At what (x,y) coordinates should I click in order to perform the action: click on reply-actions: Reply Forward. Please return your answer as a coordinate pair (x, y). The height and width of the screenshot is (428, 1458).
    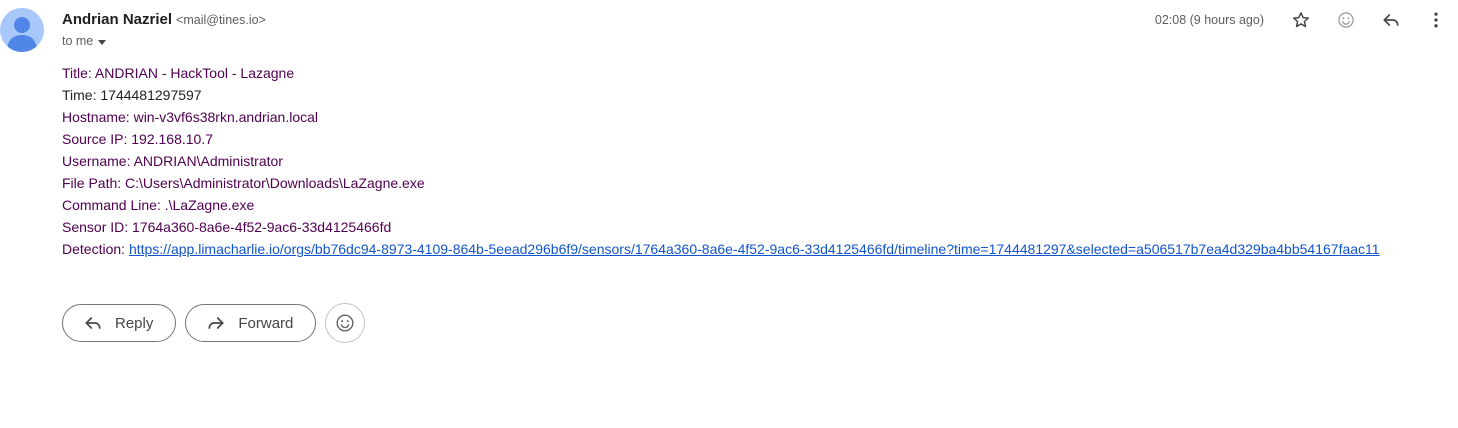
    Looking at the image, I should click on (214, 323).